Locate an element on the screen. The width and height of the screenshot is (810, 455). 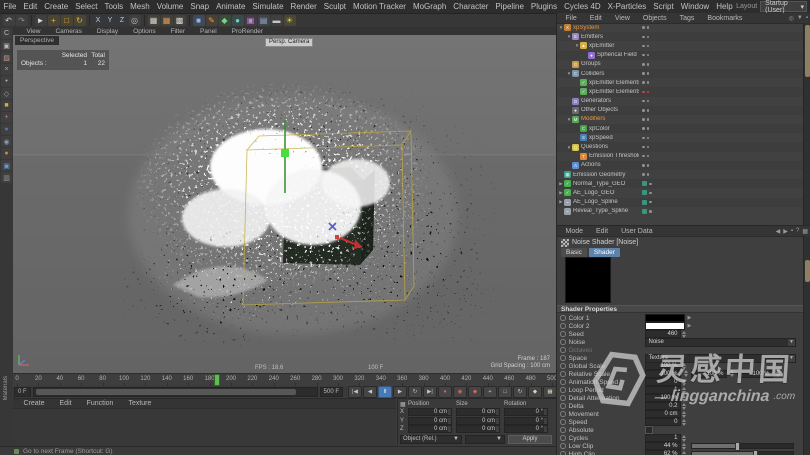
tree-item-emitters: ▼ E Emitters is located at coordinates (680, 37).